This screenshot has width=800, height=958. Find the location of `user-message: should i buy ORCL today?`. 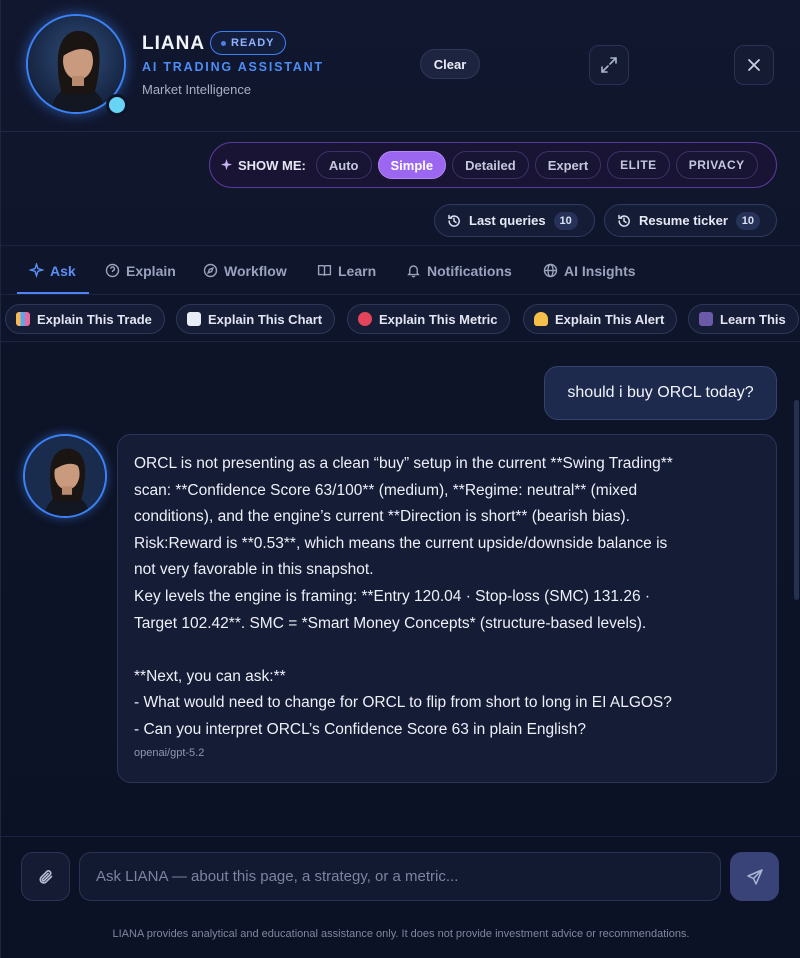

user-message: should i buy ORCL today? is located at coordinates (660, 393).